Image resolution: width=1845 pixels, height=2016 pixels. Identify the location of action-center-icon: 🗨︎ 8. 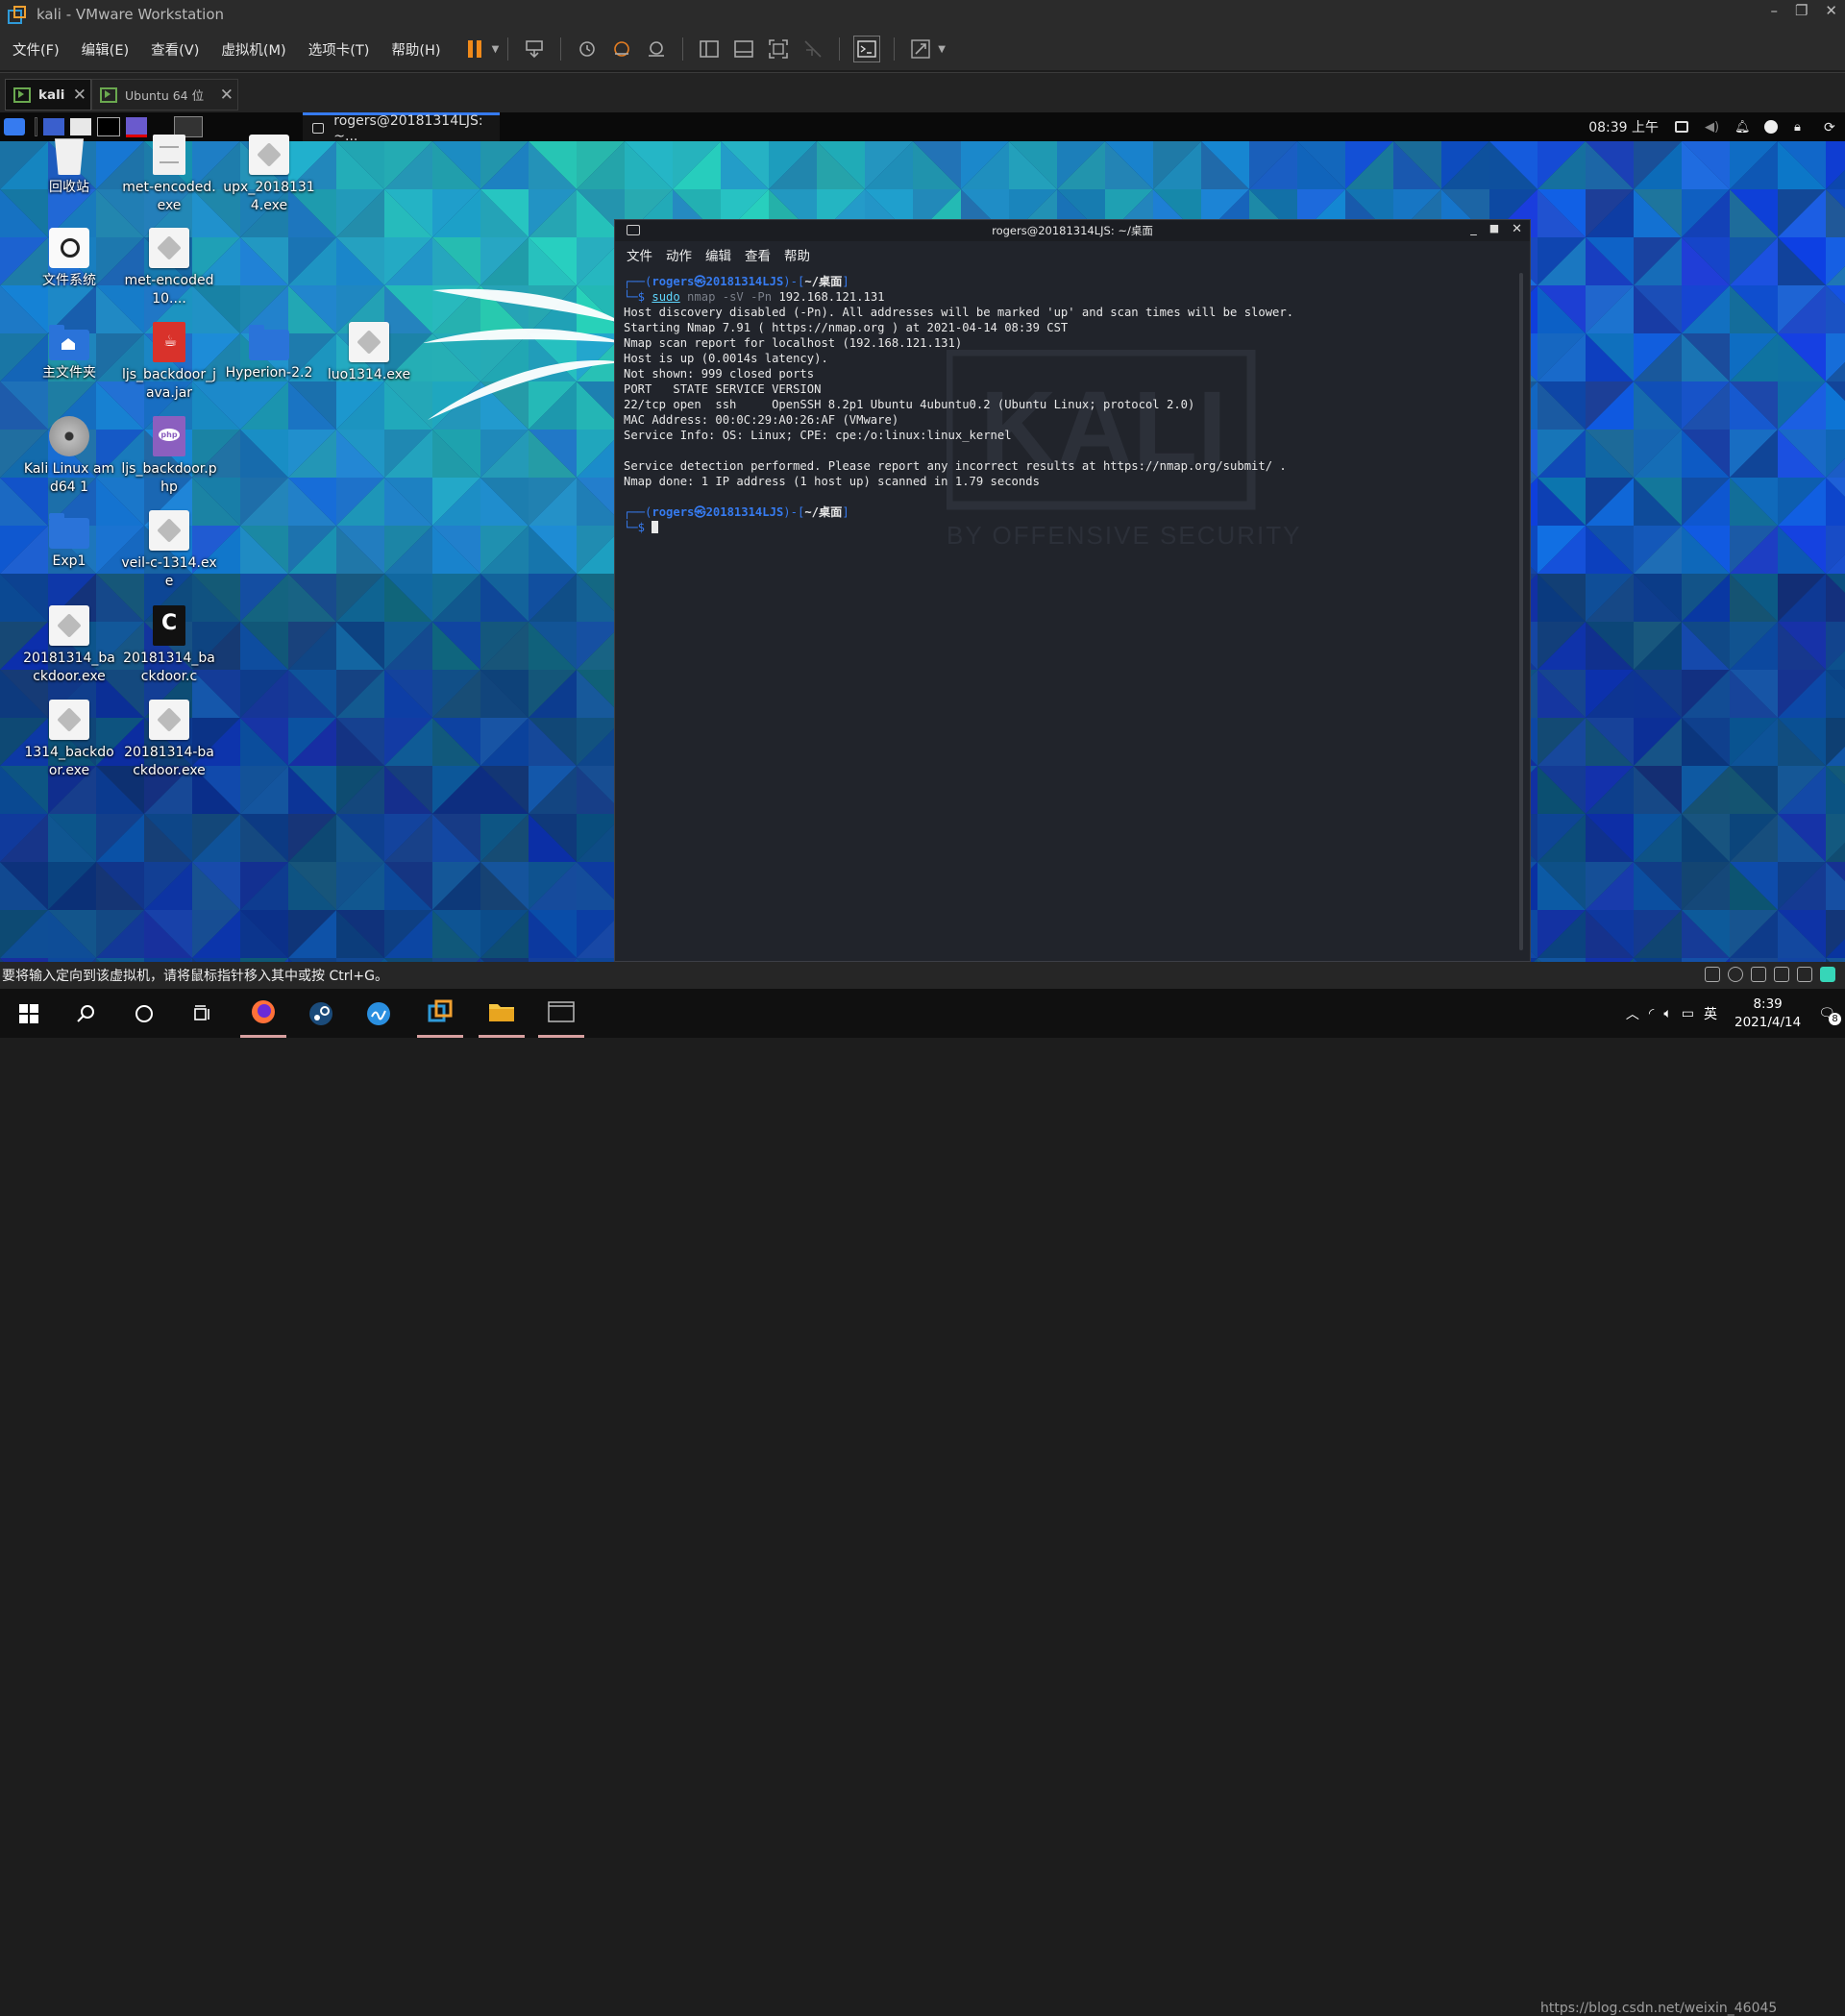
(1829, 1016).